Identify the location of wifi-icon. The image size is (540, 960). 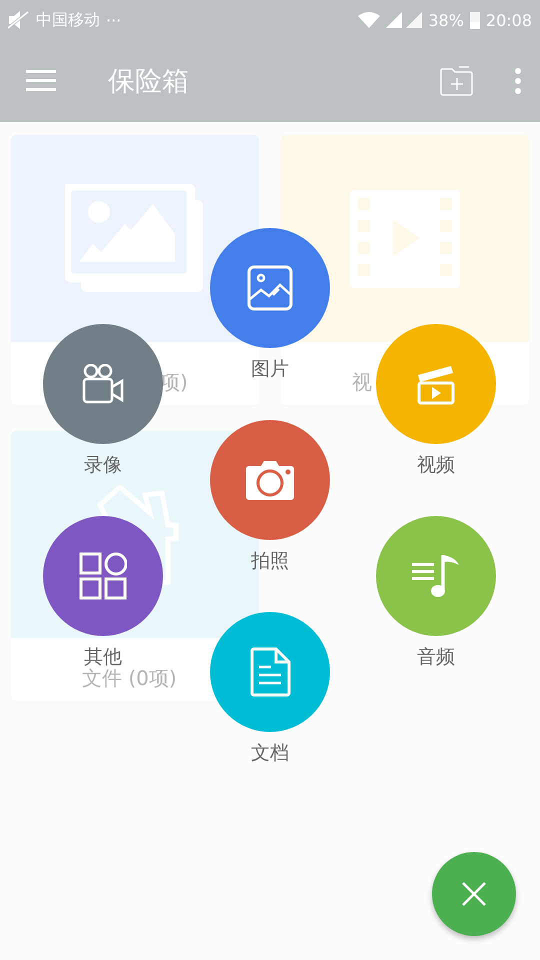
(369, 20).